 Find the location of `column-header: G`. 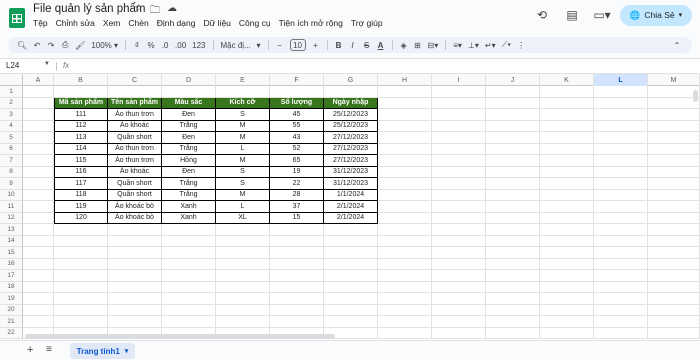

column-header: G is located at coordinates (351, 80).